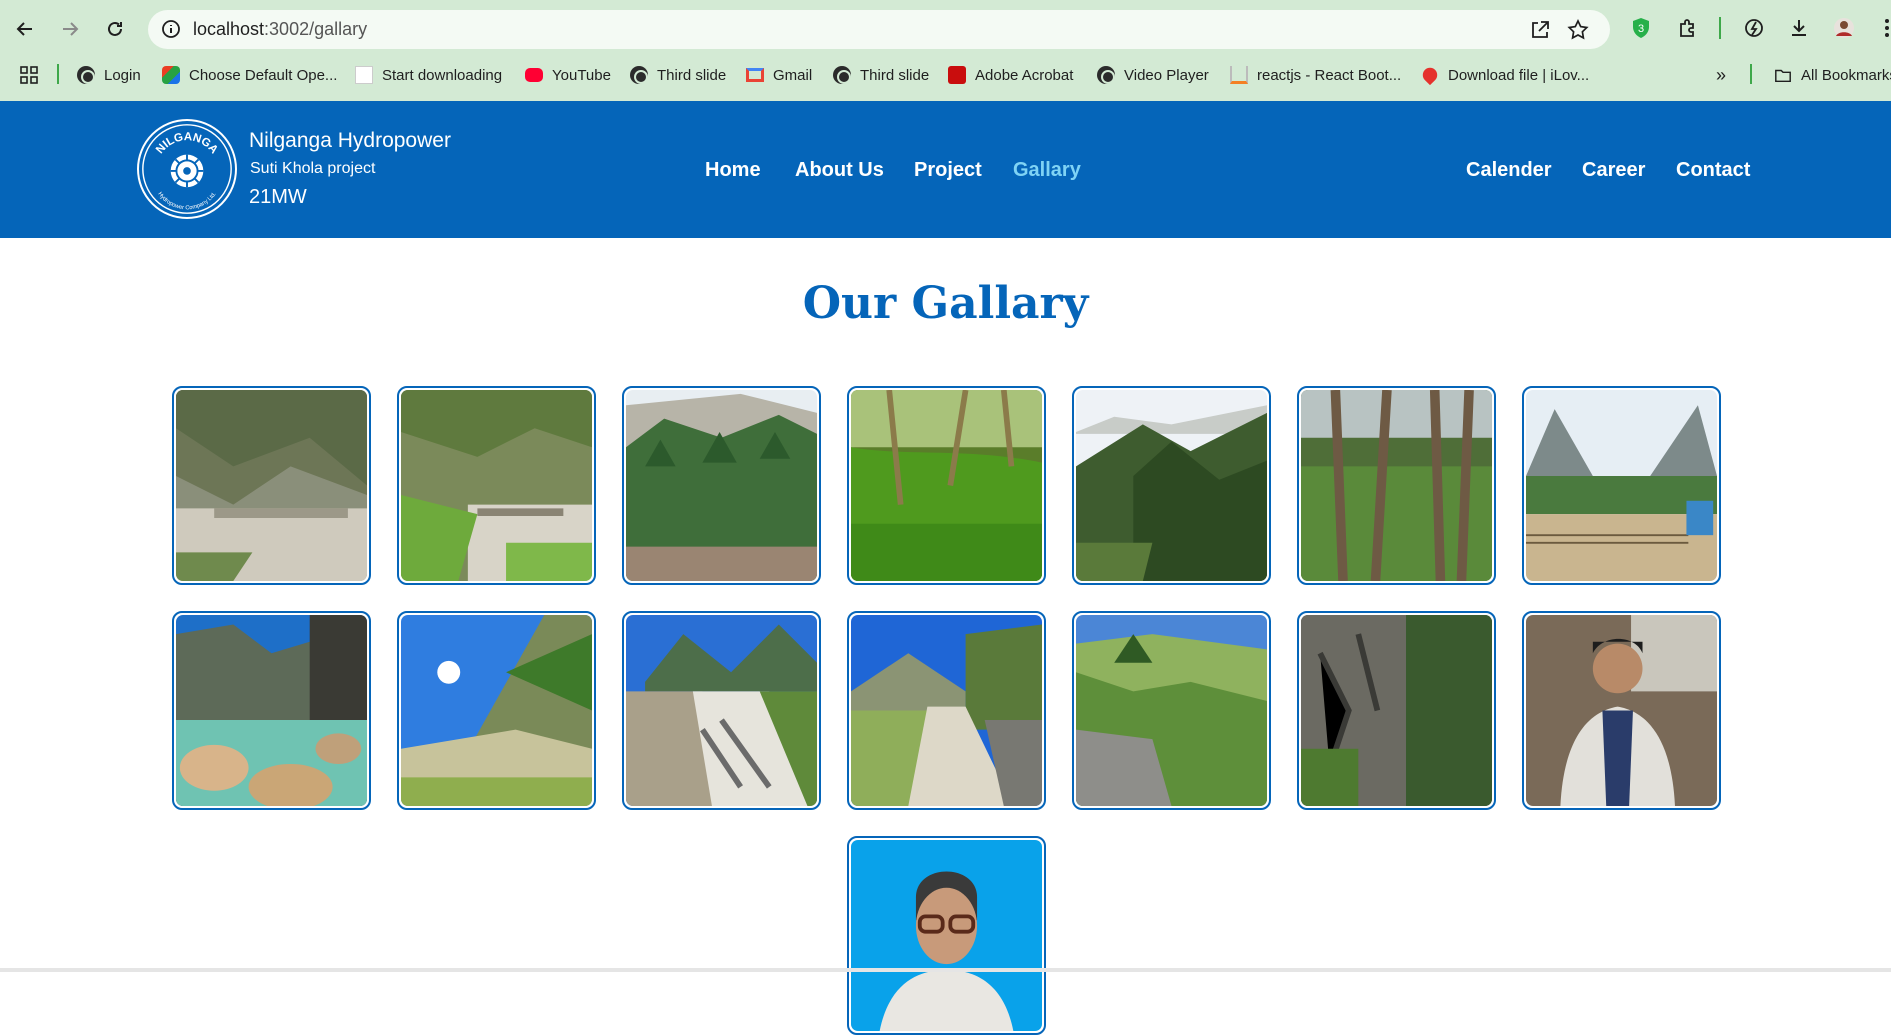  Describe the element at coordinates (442, 75) in the screenshot. I see `bookmark-label: Start downloading` at that location.